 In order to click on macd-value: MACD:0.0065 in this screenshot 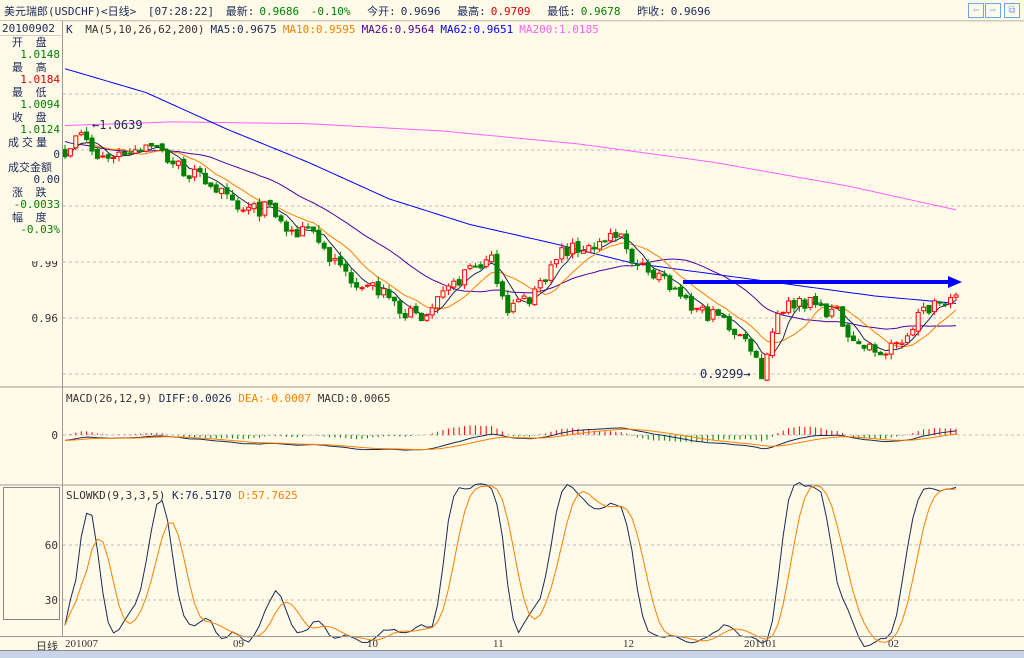, I will do `click(354, 398)`.